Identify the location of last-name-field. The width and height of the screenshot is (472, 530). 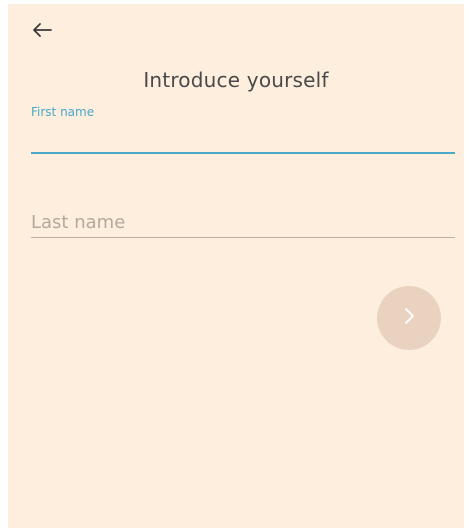
(243, 223).